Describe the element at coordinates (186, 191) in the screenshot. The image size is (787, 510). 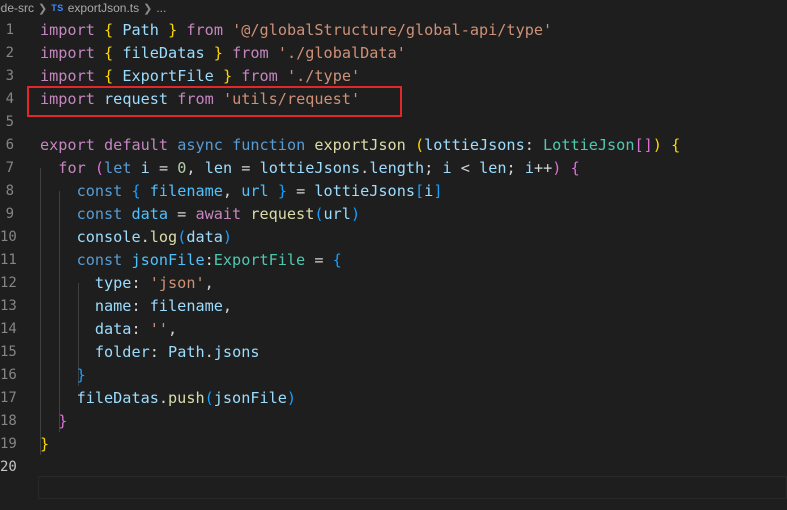
I see `code-token: filename` at that location.